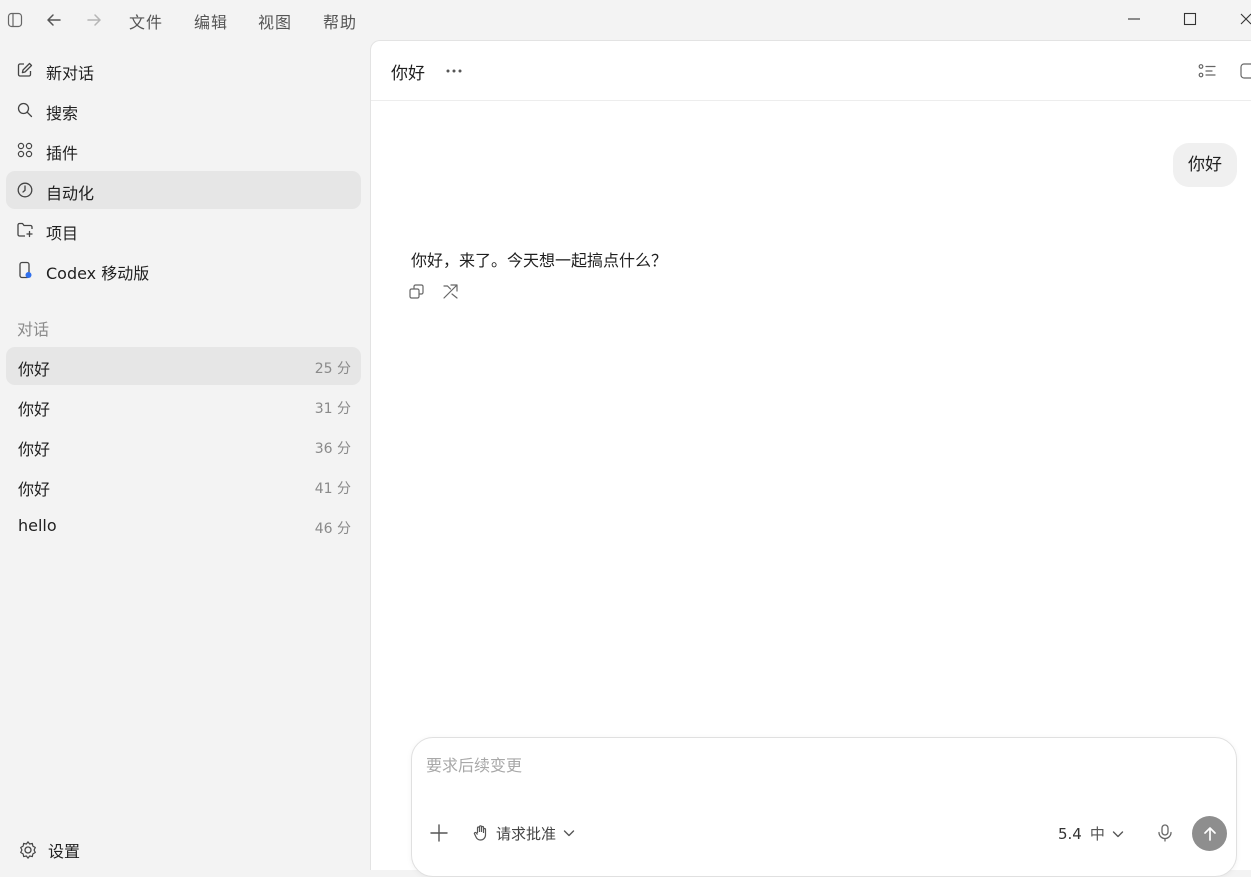  I want to click on fork-icon, so click(451, 292).